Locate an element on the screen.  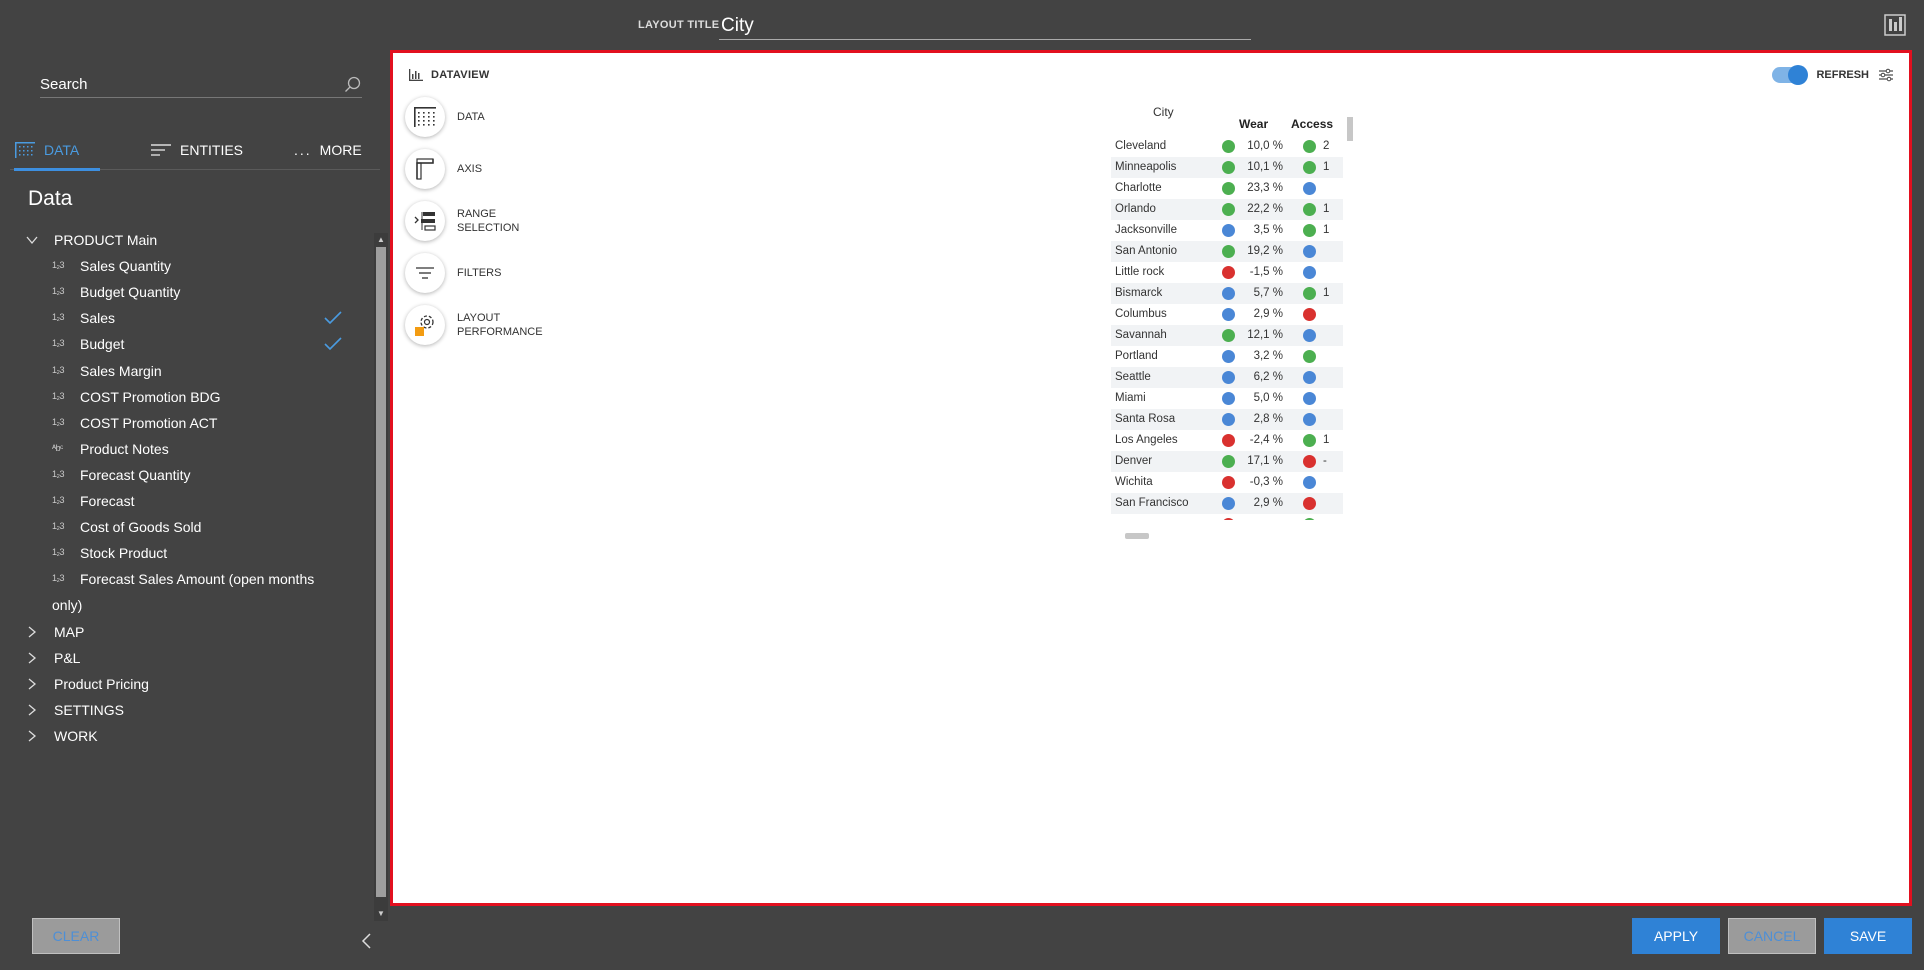
scrollbar-thumb is located at coordinates (381, 572).